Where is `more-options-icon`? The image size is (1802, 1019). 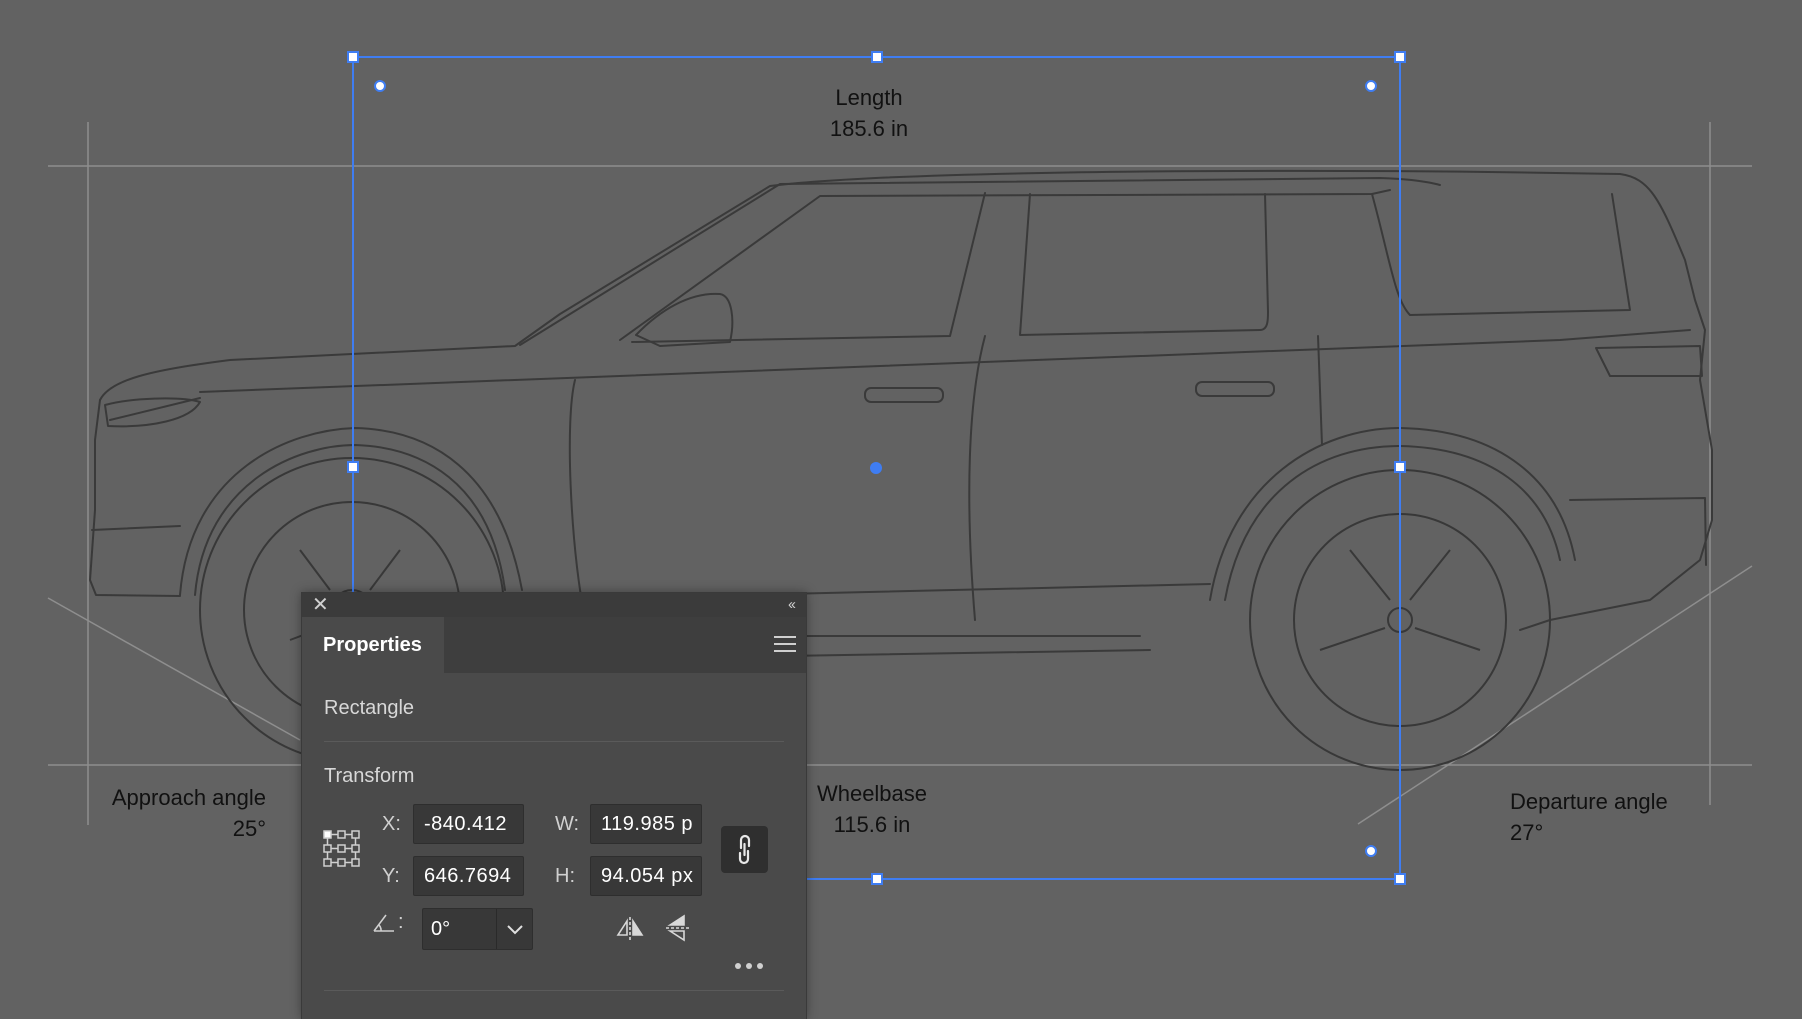
more-options-icon is located at coordinates (749, 966).